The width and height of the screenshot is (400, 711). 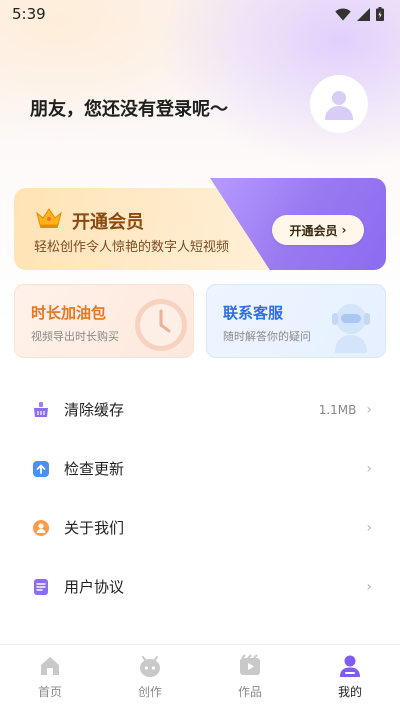 What do you see at coordinates (296, 321) in the screenshot?
I see `customer-service-card: 联系客服 随时解答你的疑问` at bounding box center [296, 321].